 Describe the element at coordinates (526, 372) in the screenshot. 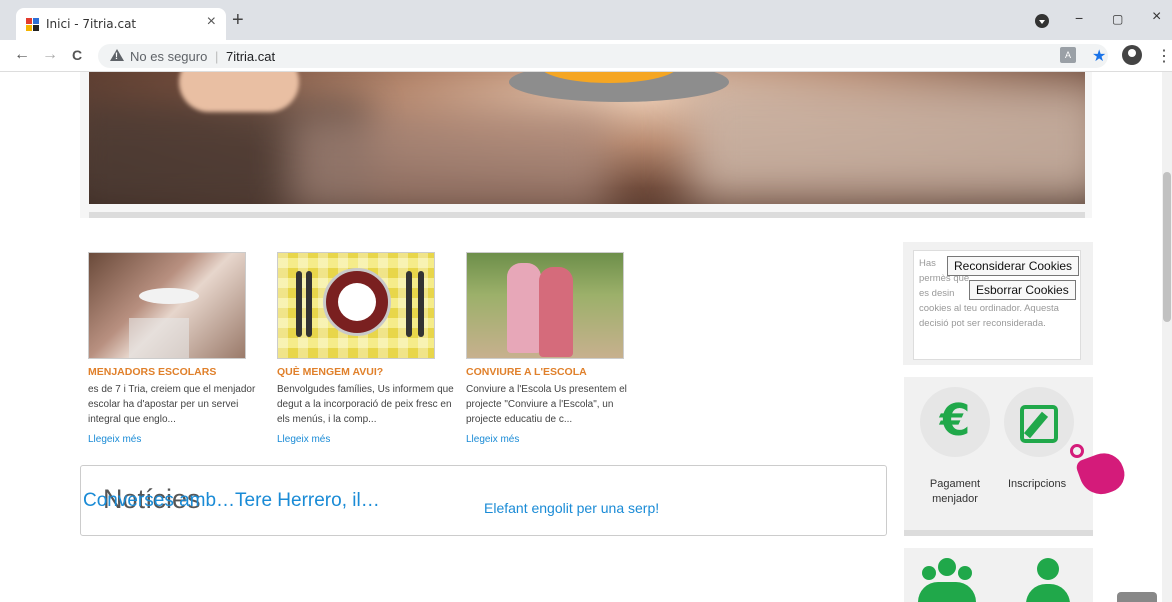

I see `card-title: CONVIURE A L'ESCOLA` at that location.